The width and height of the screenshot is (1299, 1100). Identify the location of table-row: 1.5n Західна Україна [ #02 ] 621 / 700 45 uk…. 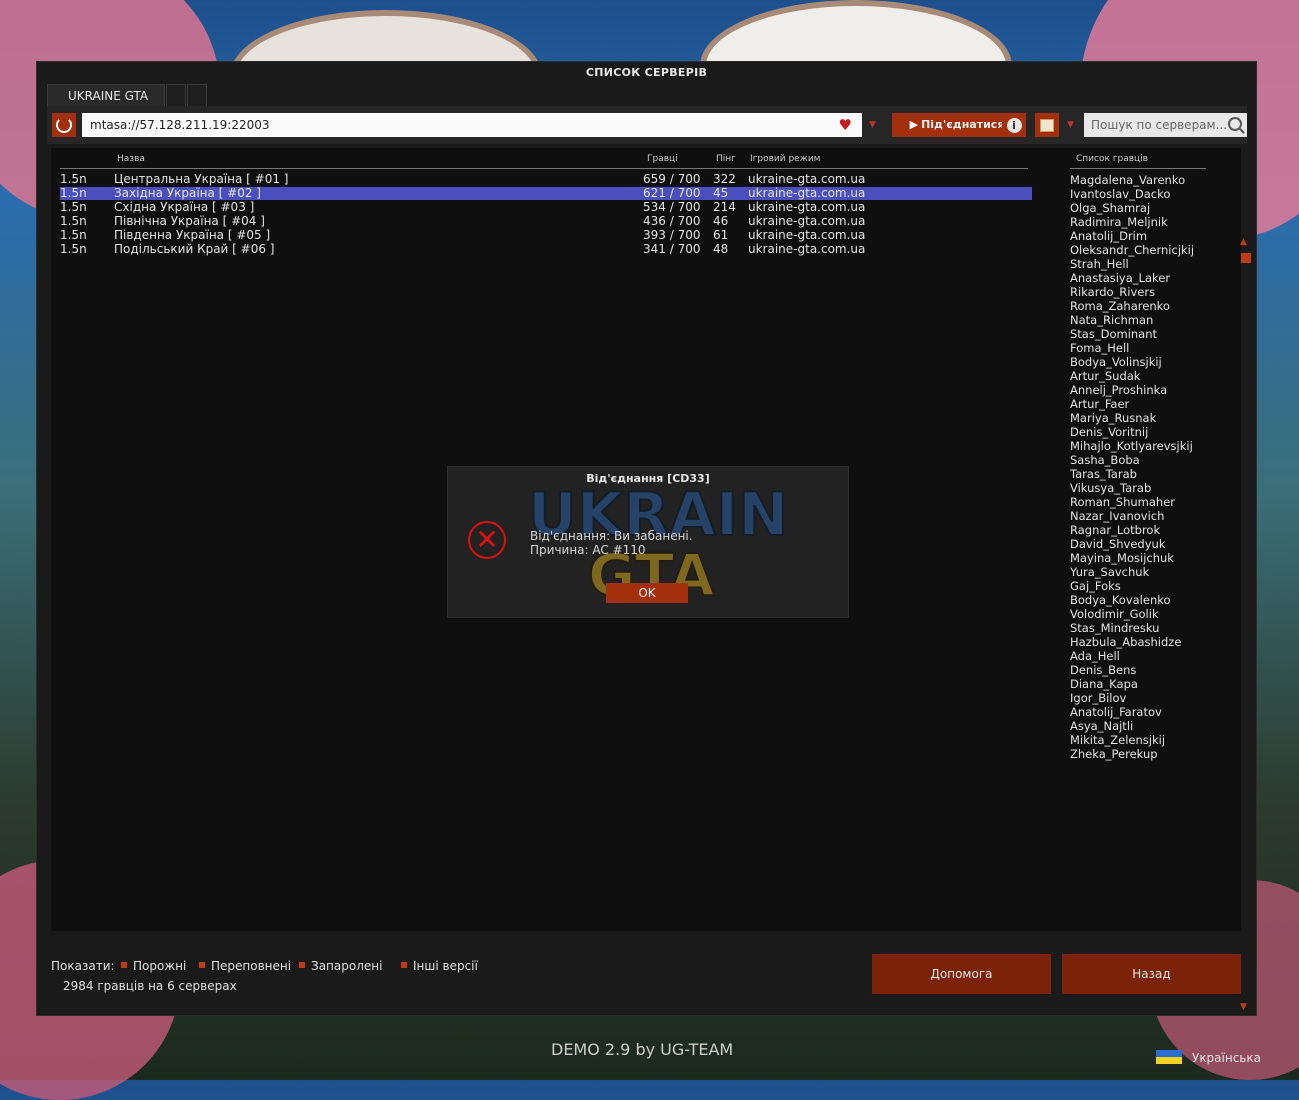
(546, 193).